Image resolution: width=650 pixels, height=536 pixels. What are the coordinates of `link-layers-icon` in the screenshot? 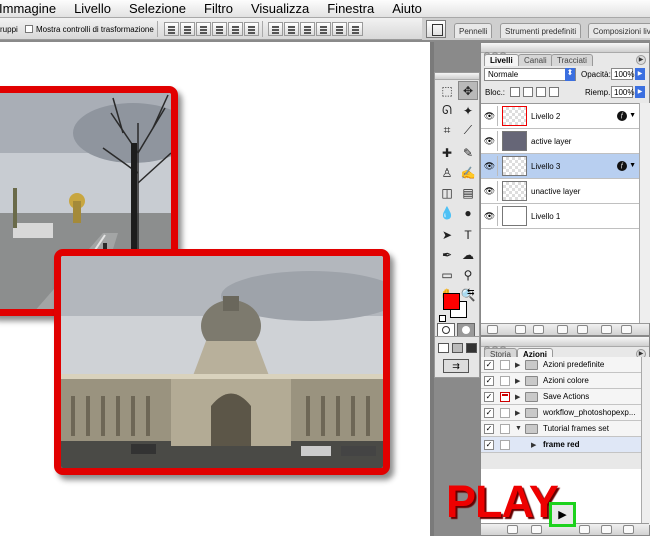 It's located at (492, 329).